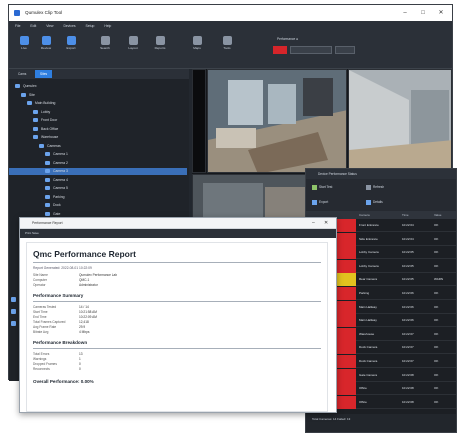 The height and width of the screenshot is (435, 461). What do you see at coordinates (98, 120) in the screenshot?
I see `tree-item: Front Door` at bounding box center [98, 120].